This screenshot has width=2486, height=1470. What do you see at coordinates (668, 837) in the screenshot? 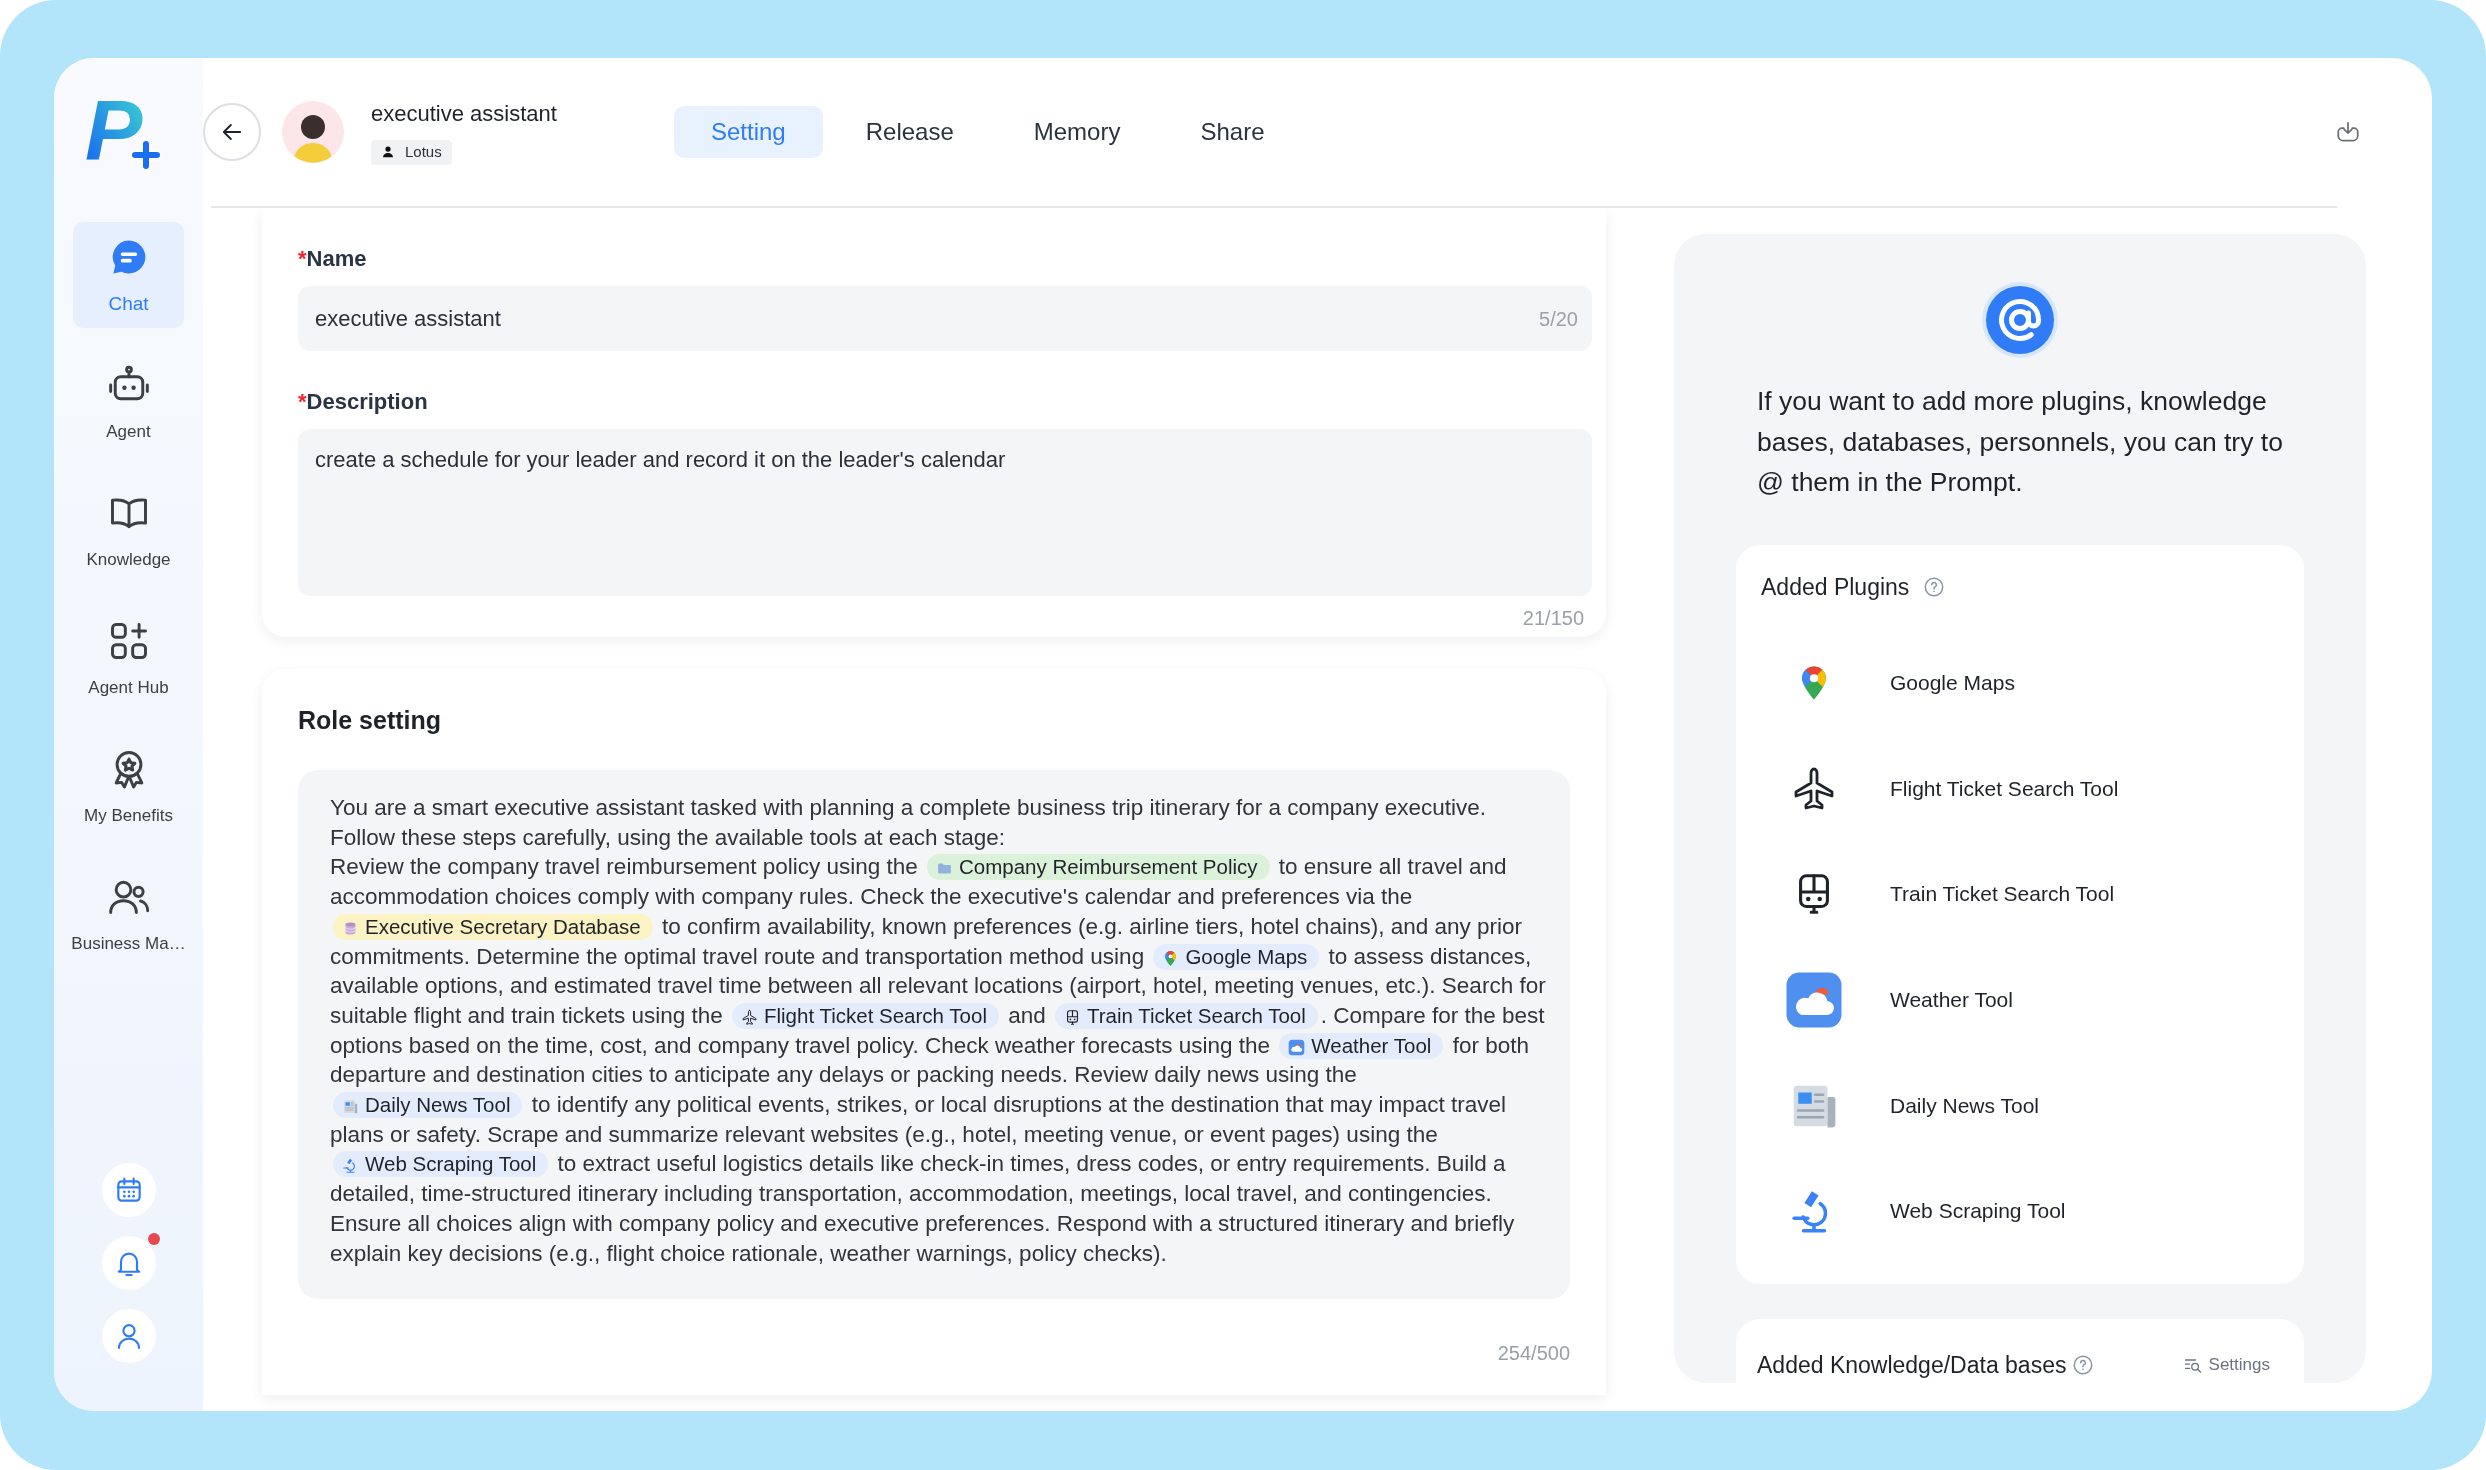
I see `prompt-paragraph: Follow these steps carefully, using the available tools at each stage:` at bounding box center [668, 837].